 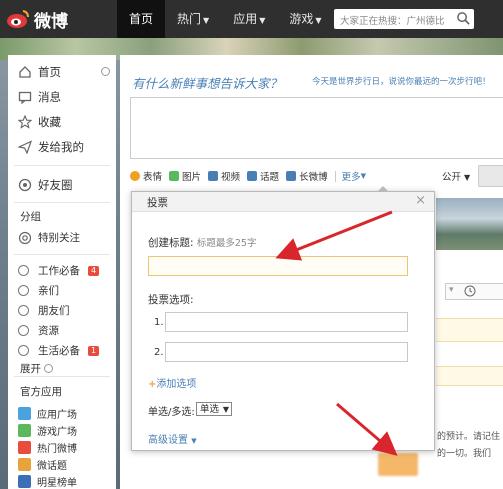 What do you see at coordinates (49, 237) in the screenshot?
I see `sidebar-item-special-follow: 特别关注` at bounding box center [49, 237].